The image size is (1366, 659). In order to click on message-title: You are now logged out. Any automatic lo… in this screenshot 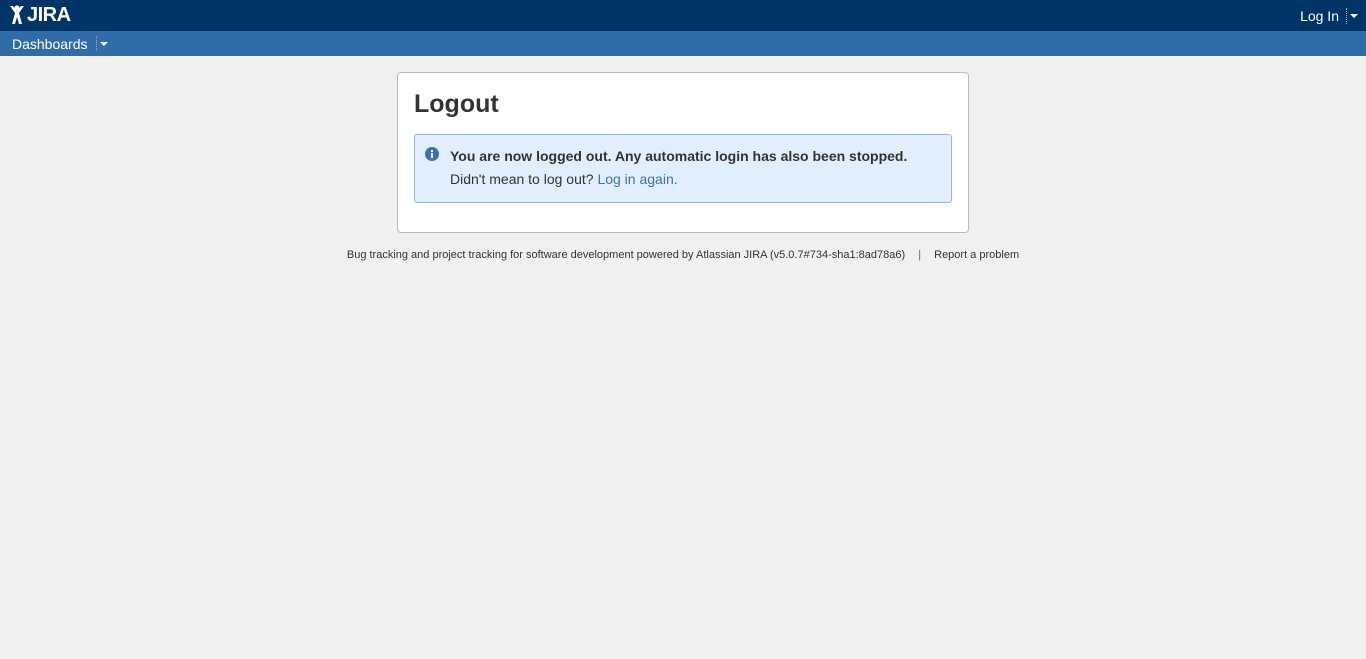, I will do `click(679, 156)`.